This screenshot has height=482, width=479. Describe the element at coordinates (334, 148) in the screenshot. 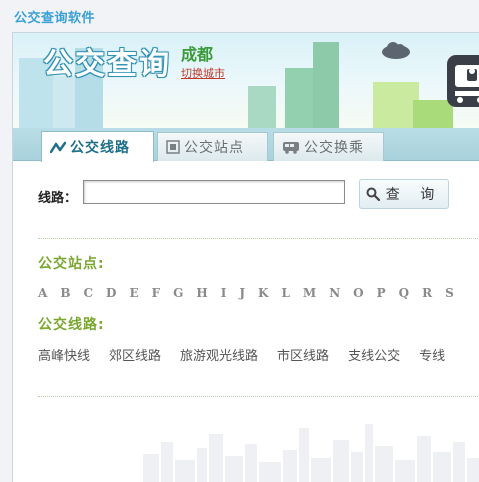

I see `tab-label: 公交换乘` at that location.